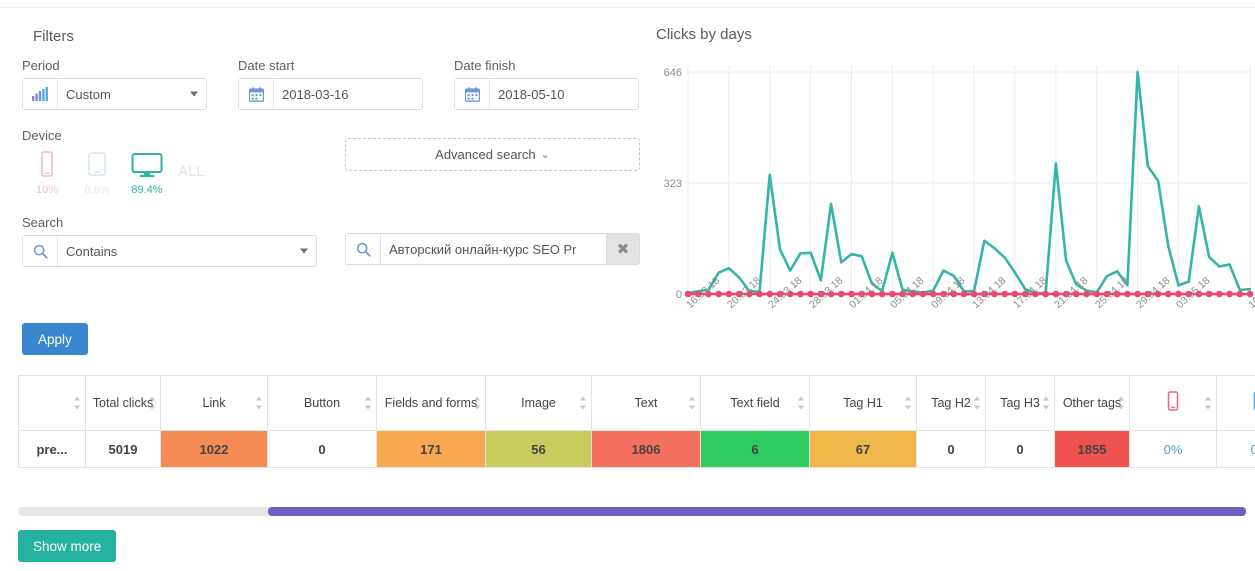 This screenshot has width=1255, height=571. I want to click on date-finish-input-group: 2018-05-10, so click(546, 94).